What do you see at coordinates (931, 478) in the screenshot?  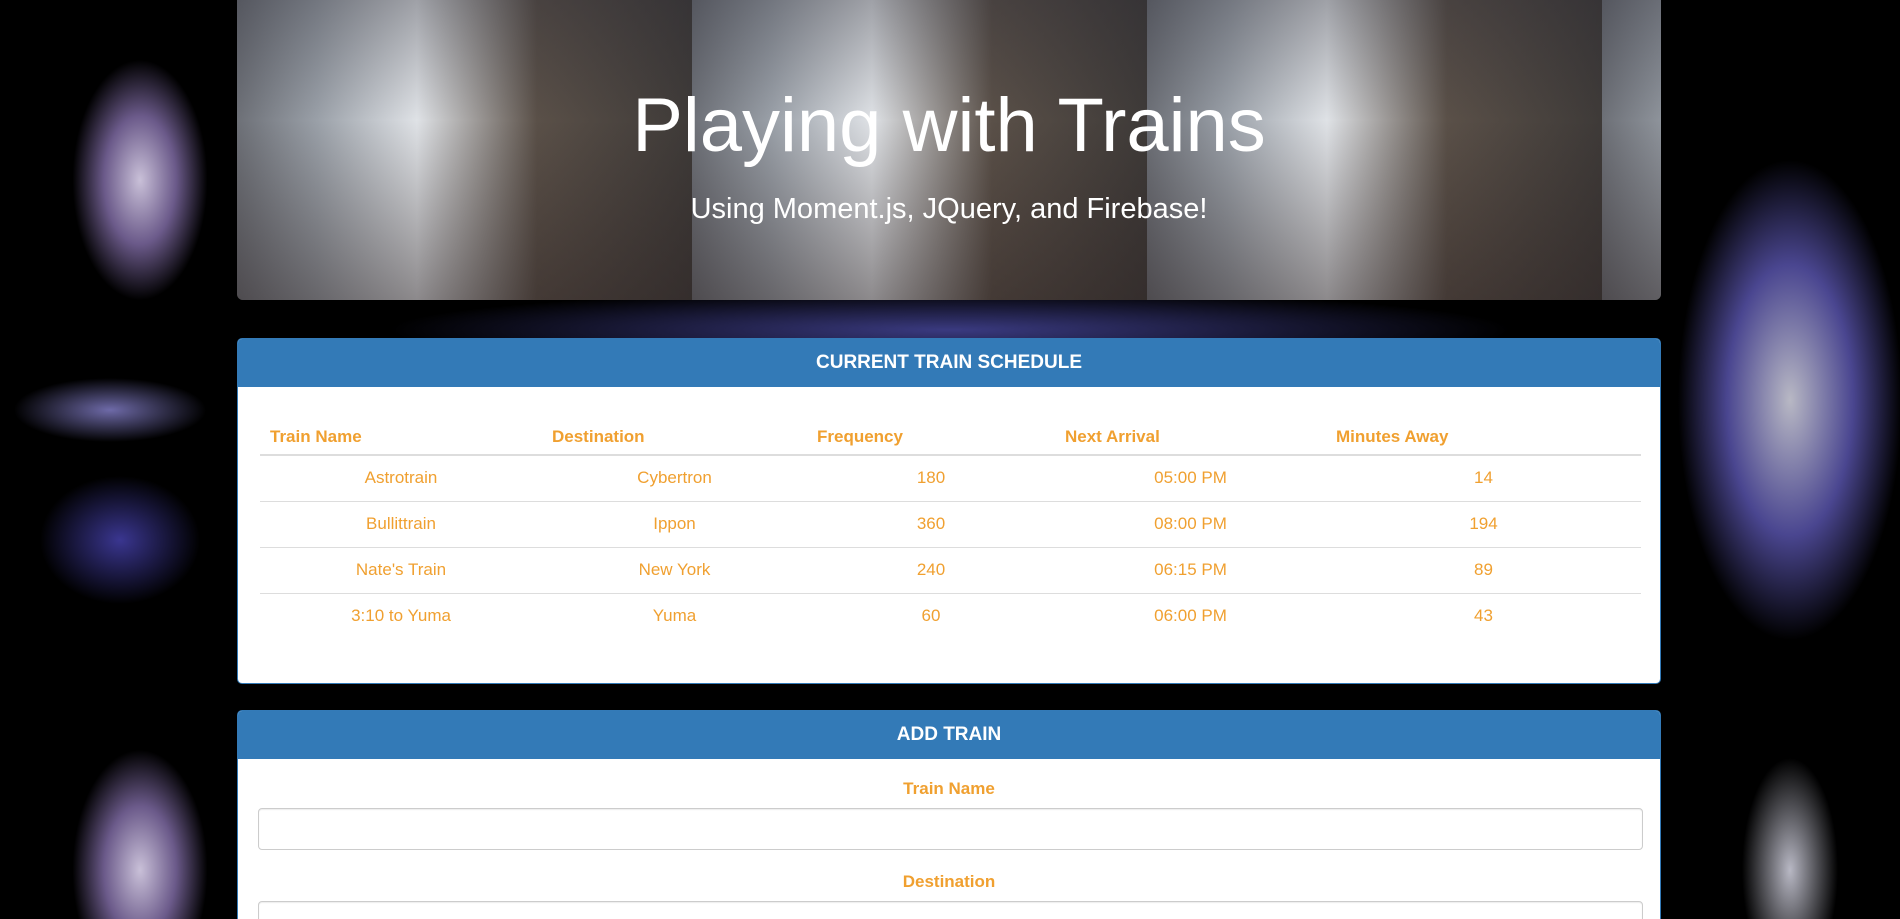 I see `table-cell: 180` at bounding box center [931, 478].